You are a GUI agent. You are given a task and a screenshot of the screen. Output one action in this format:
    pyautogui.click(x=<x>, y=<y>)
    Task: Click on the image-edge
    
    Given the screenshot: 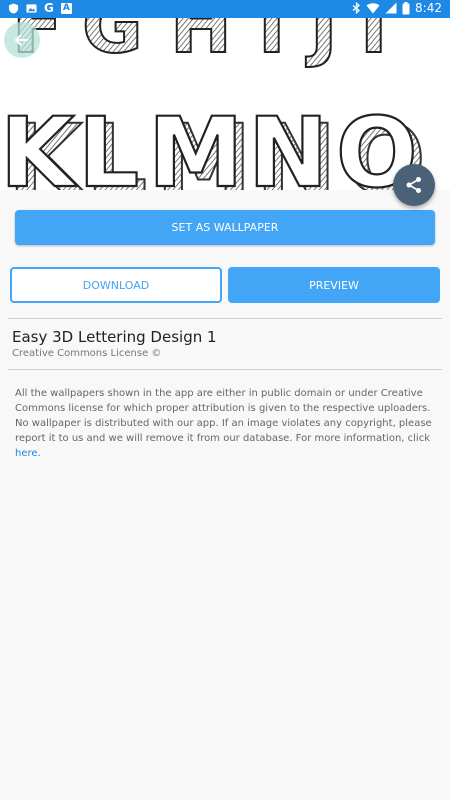 What is the action you would take?
    pyautogui.click(x=443, y=104)
    